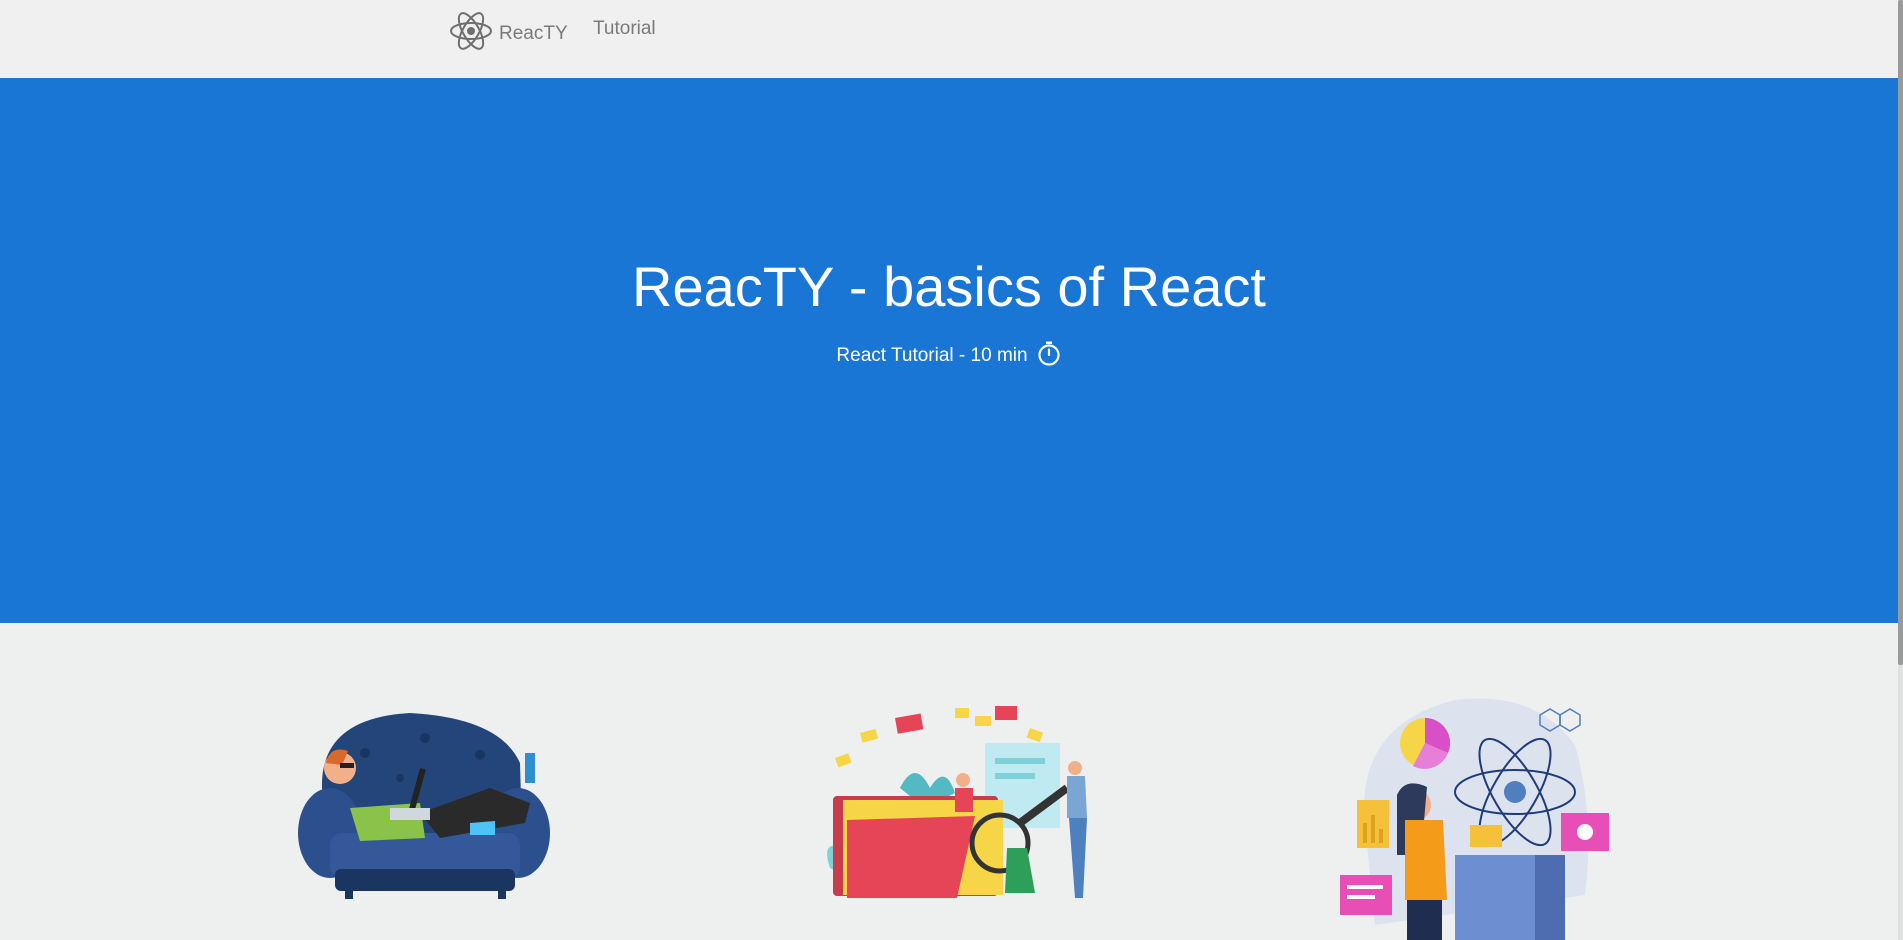 This screenshot has height=940, width=1903. I want to click on brand-link: ReacTY, so click(508, 33).